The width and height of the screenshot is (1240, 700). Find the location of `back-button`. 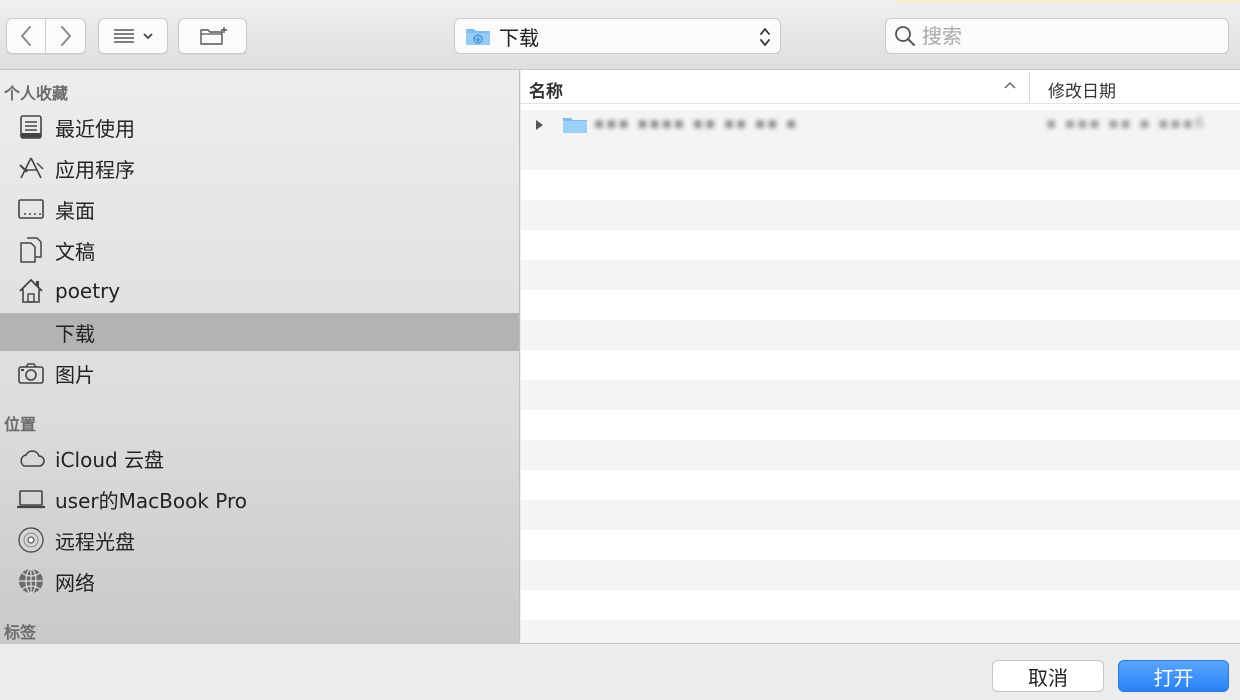

back-button is located at coordinates (27, 36).